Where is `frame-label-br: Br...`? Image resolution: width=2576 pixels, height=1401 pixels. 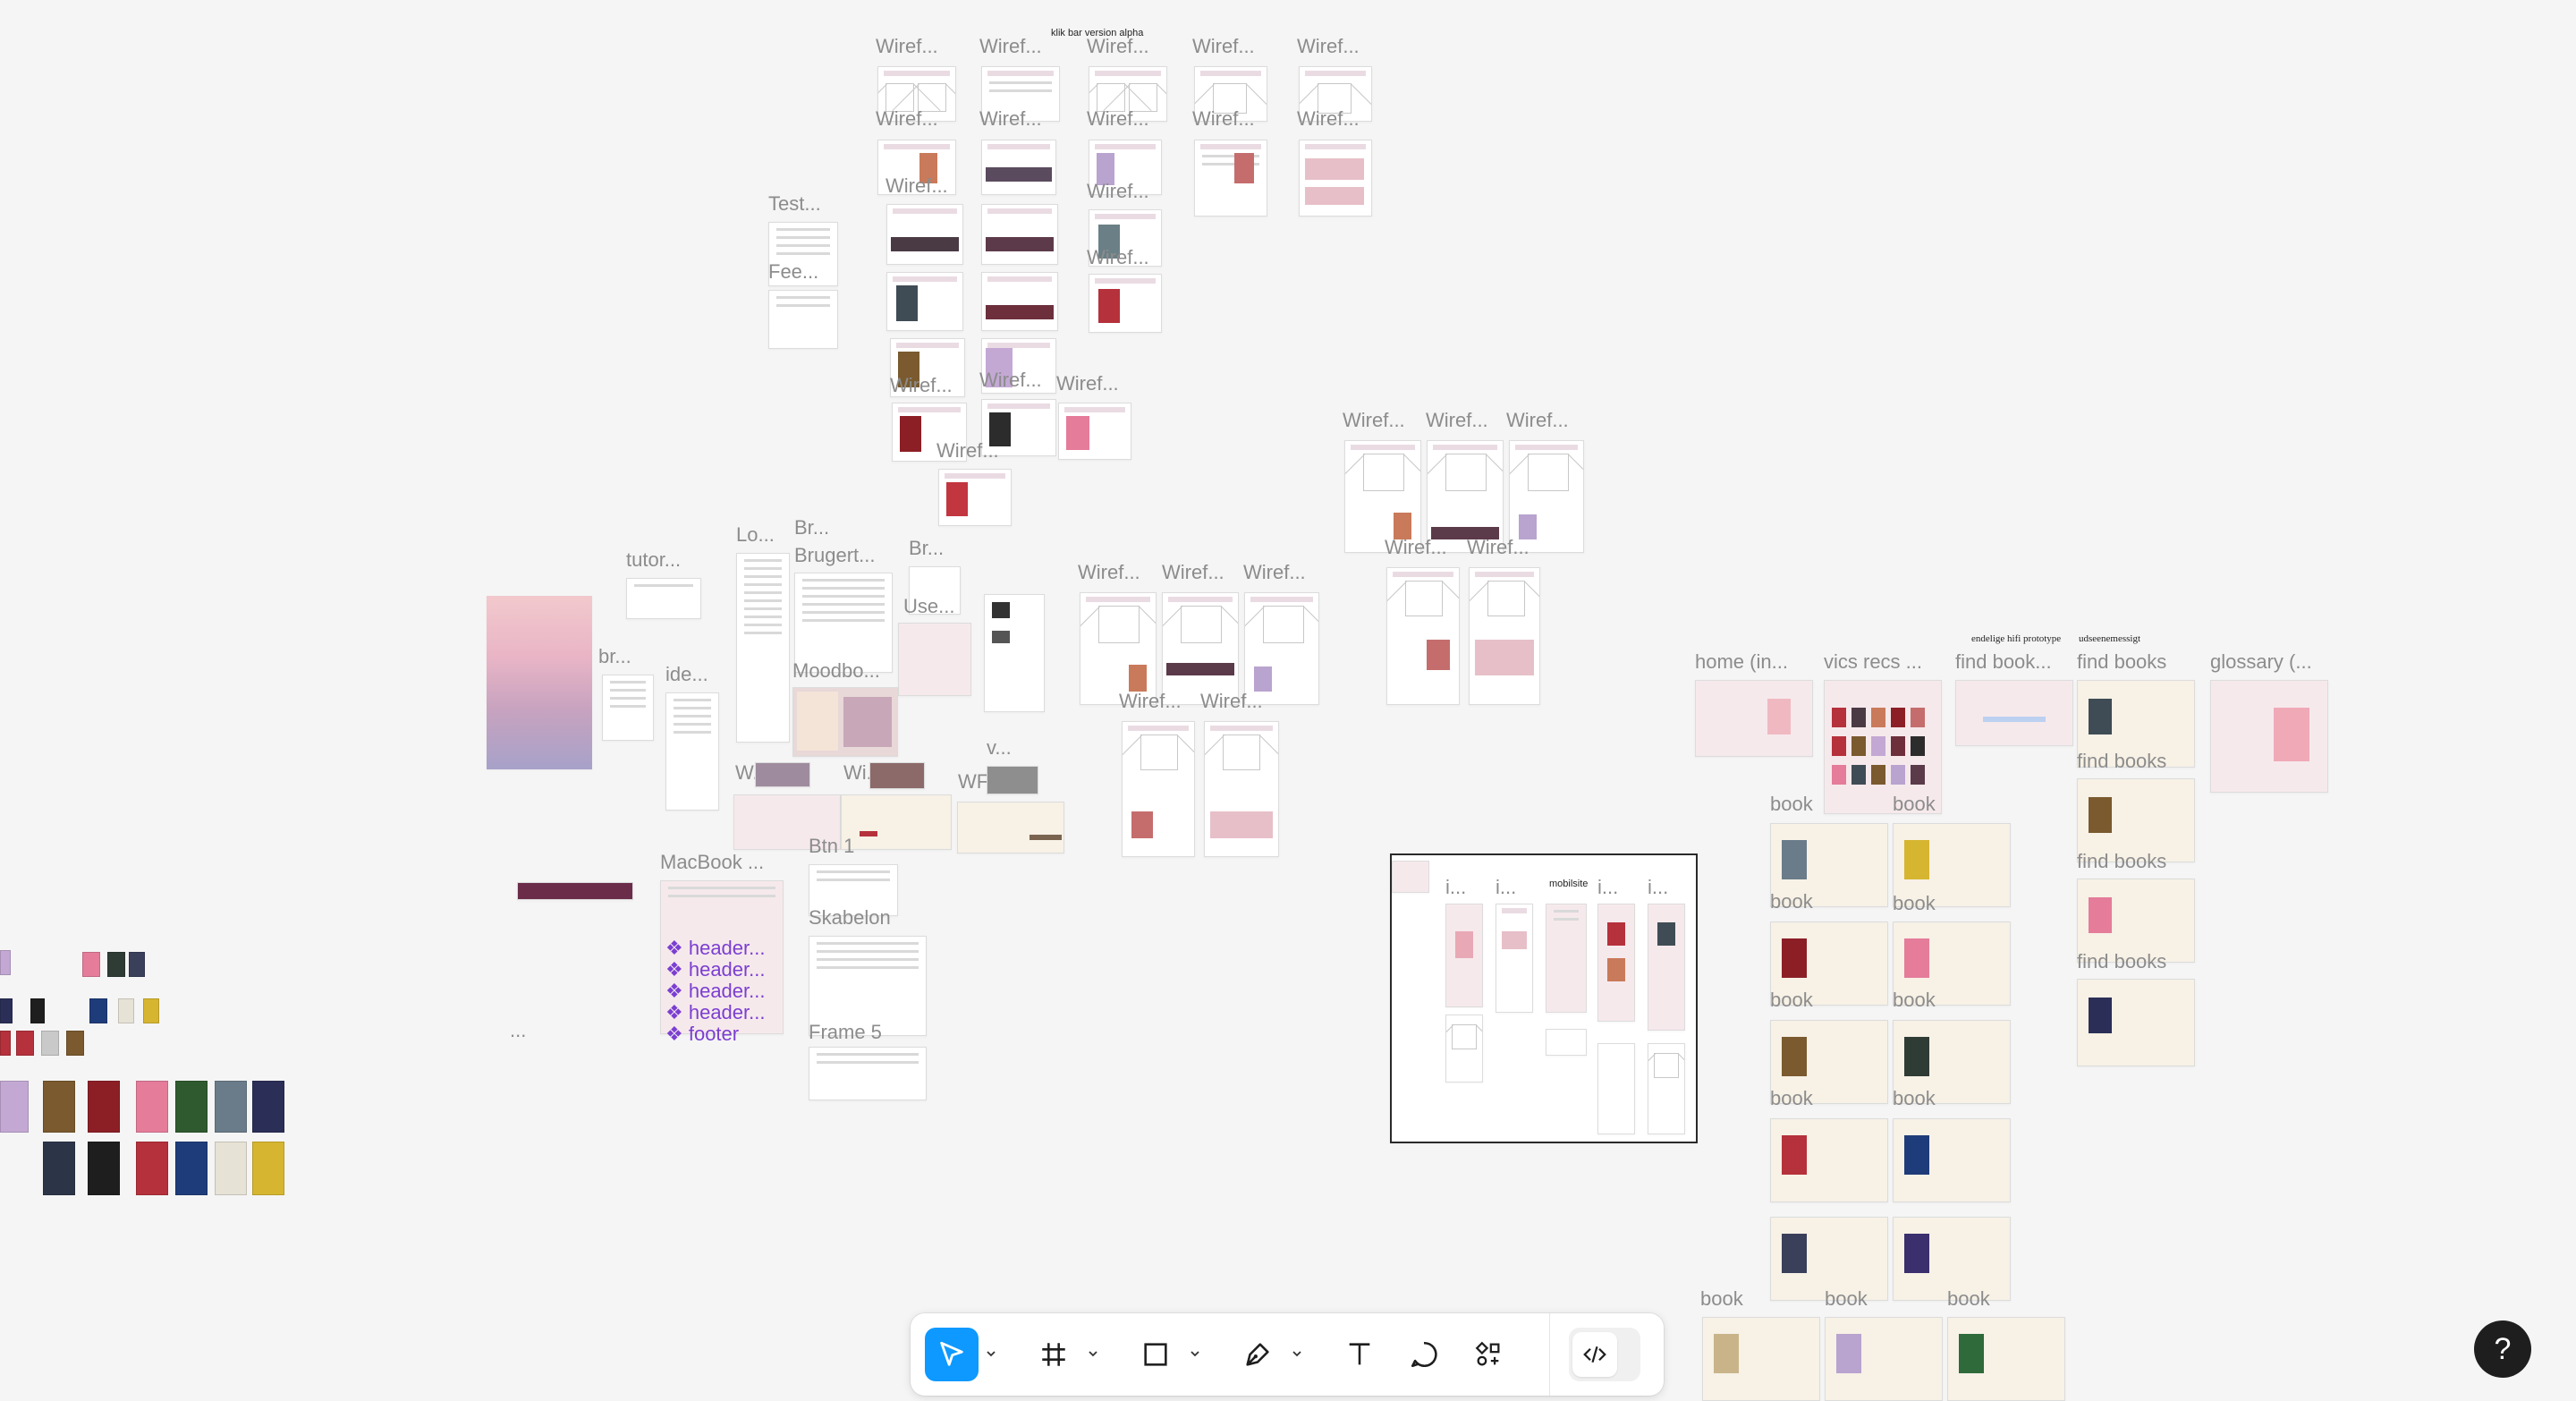
frame-label-br: Br... is located at coordinates (811, 528).